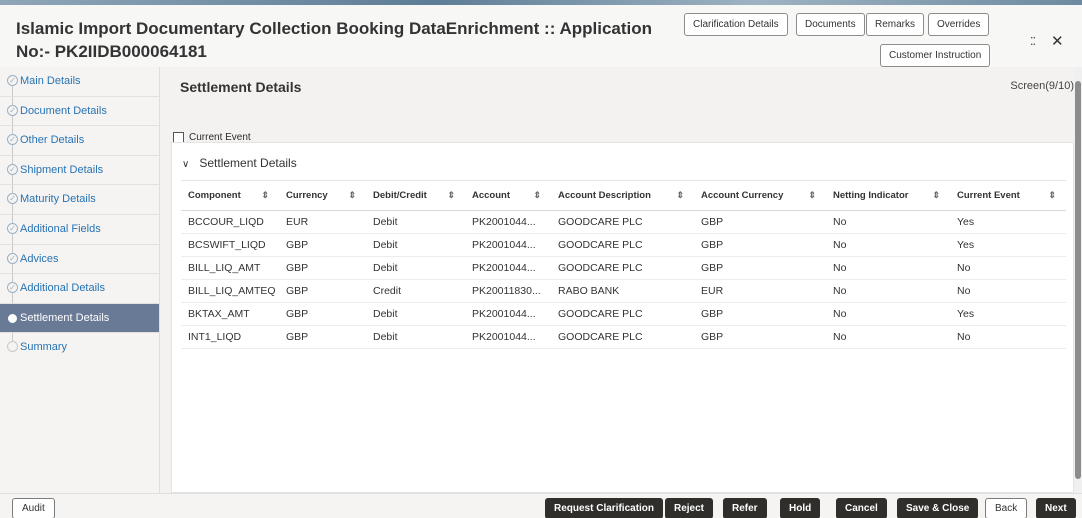 The width and height of the screenshot is (1082, 518). I want to click on cell-component: BKTAX_AMT, so click(230, 314).